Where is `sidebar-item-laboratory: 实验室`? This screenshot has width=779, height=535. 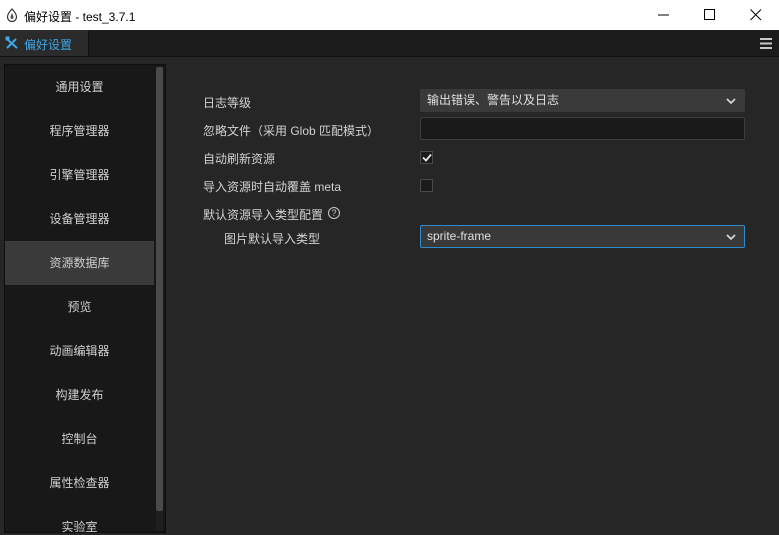
sidebar-item-laboratory: 实验室 is located at coordinates (79, 519).